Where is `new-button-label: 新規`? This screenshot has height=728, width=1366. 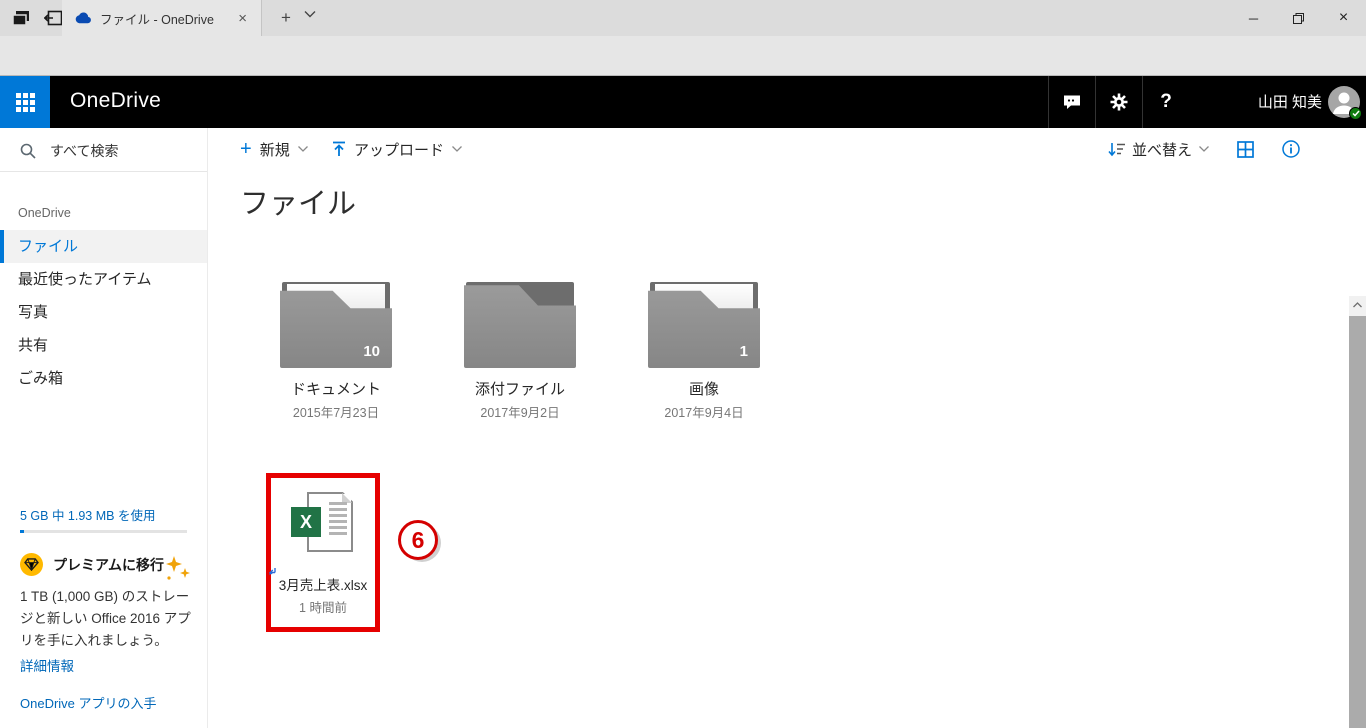 new-button-label: 新規 is located at coordinates (274, 150).